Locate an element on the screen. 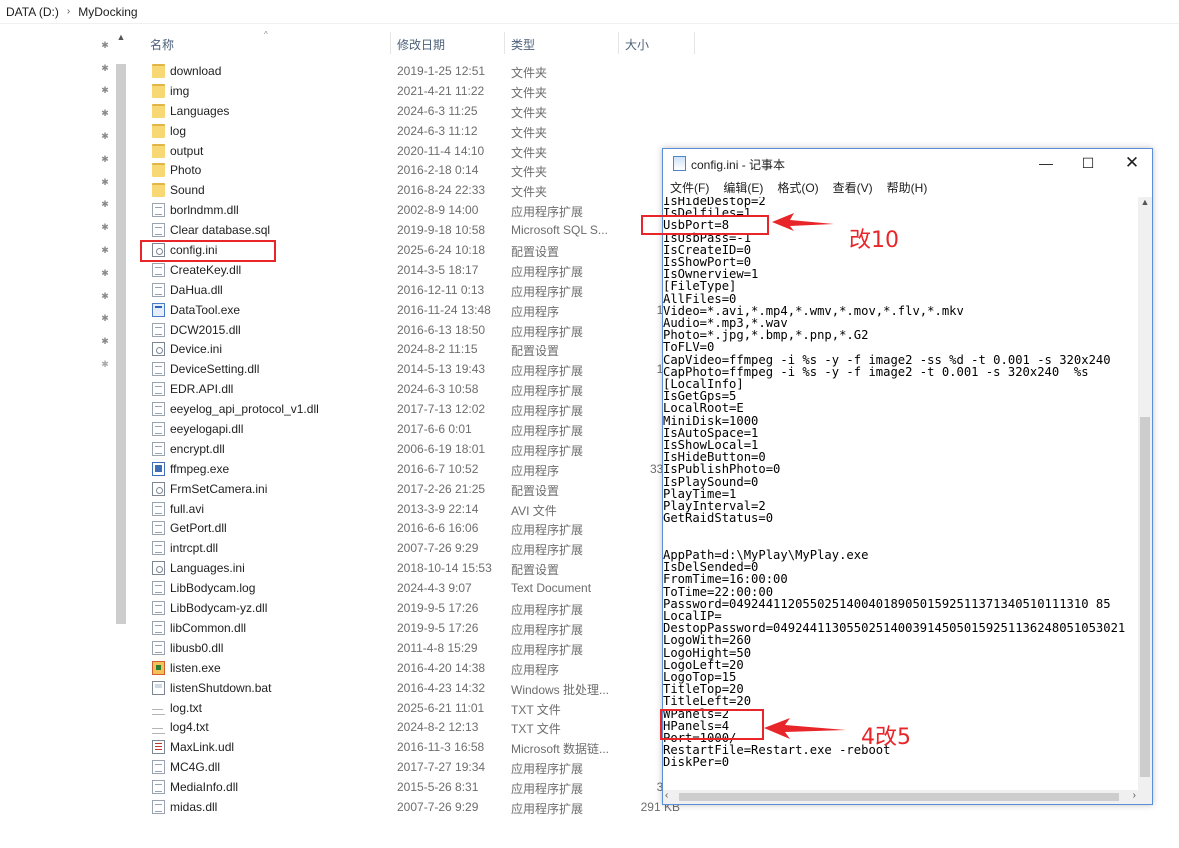  file-row: DaHua.dll2016-12-11 0:13应用程序扩展6 is located at coordinates (420, 290).